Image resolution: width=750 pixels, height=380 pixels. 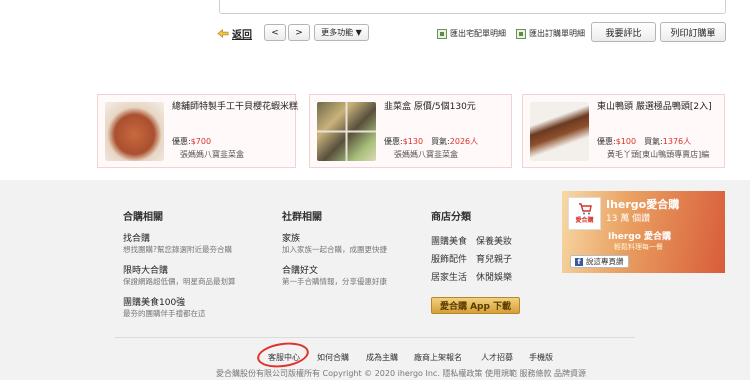 What do you see at coordinates (145, 269) in the screenshot?
I see `footer-link-limited-time: 限時大合購` at bounding box center [145, 269].